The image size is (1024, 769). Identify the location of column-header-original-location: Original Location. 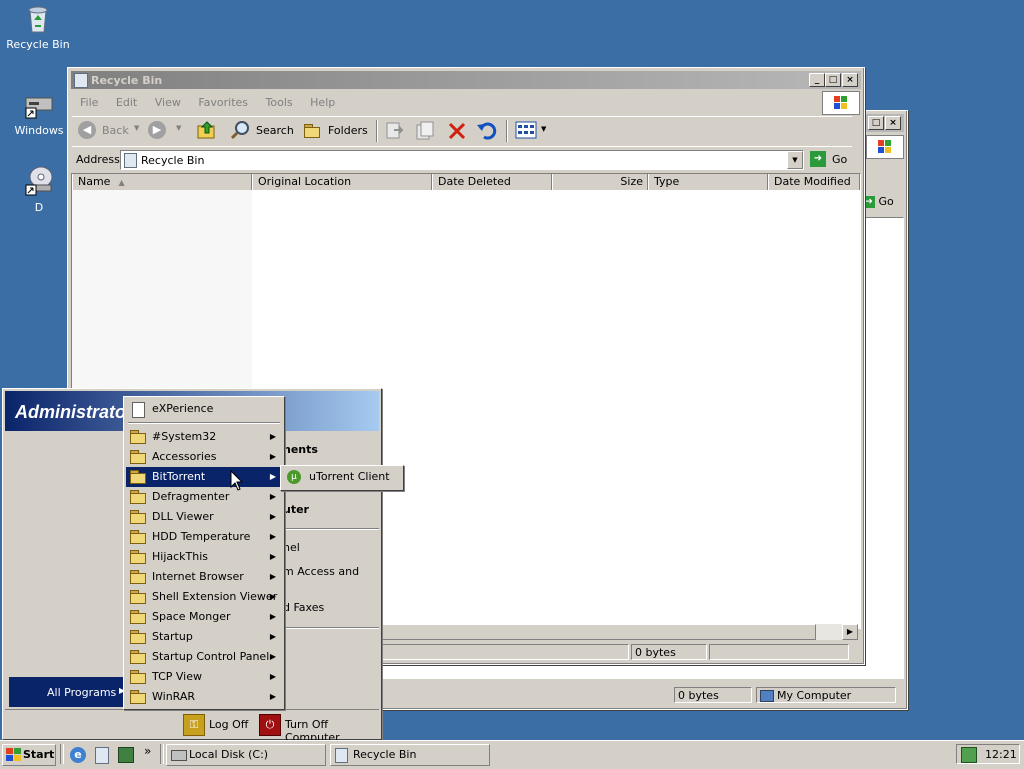
(342, 182).